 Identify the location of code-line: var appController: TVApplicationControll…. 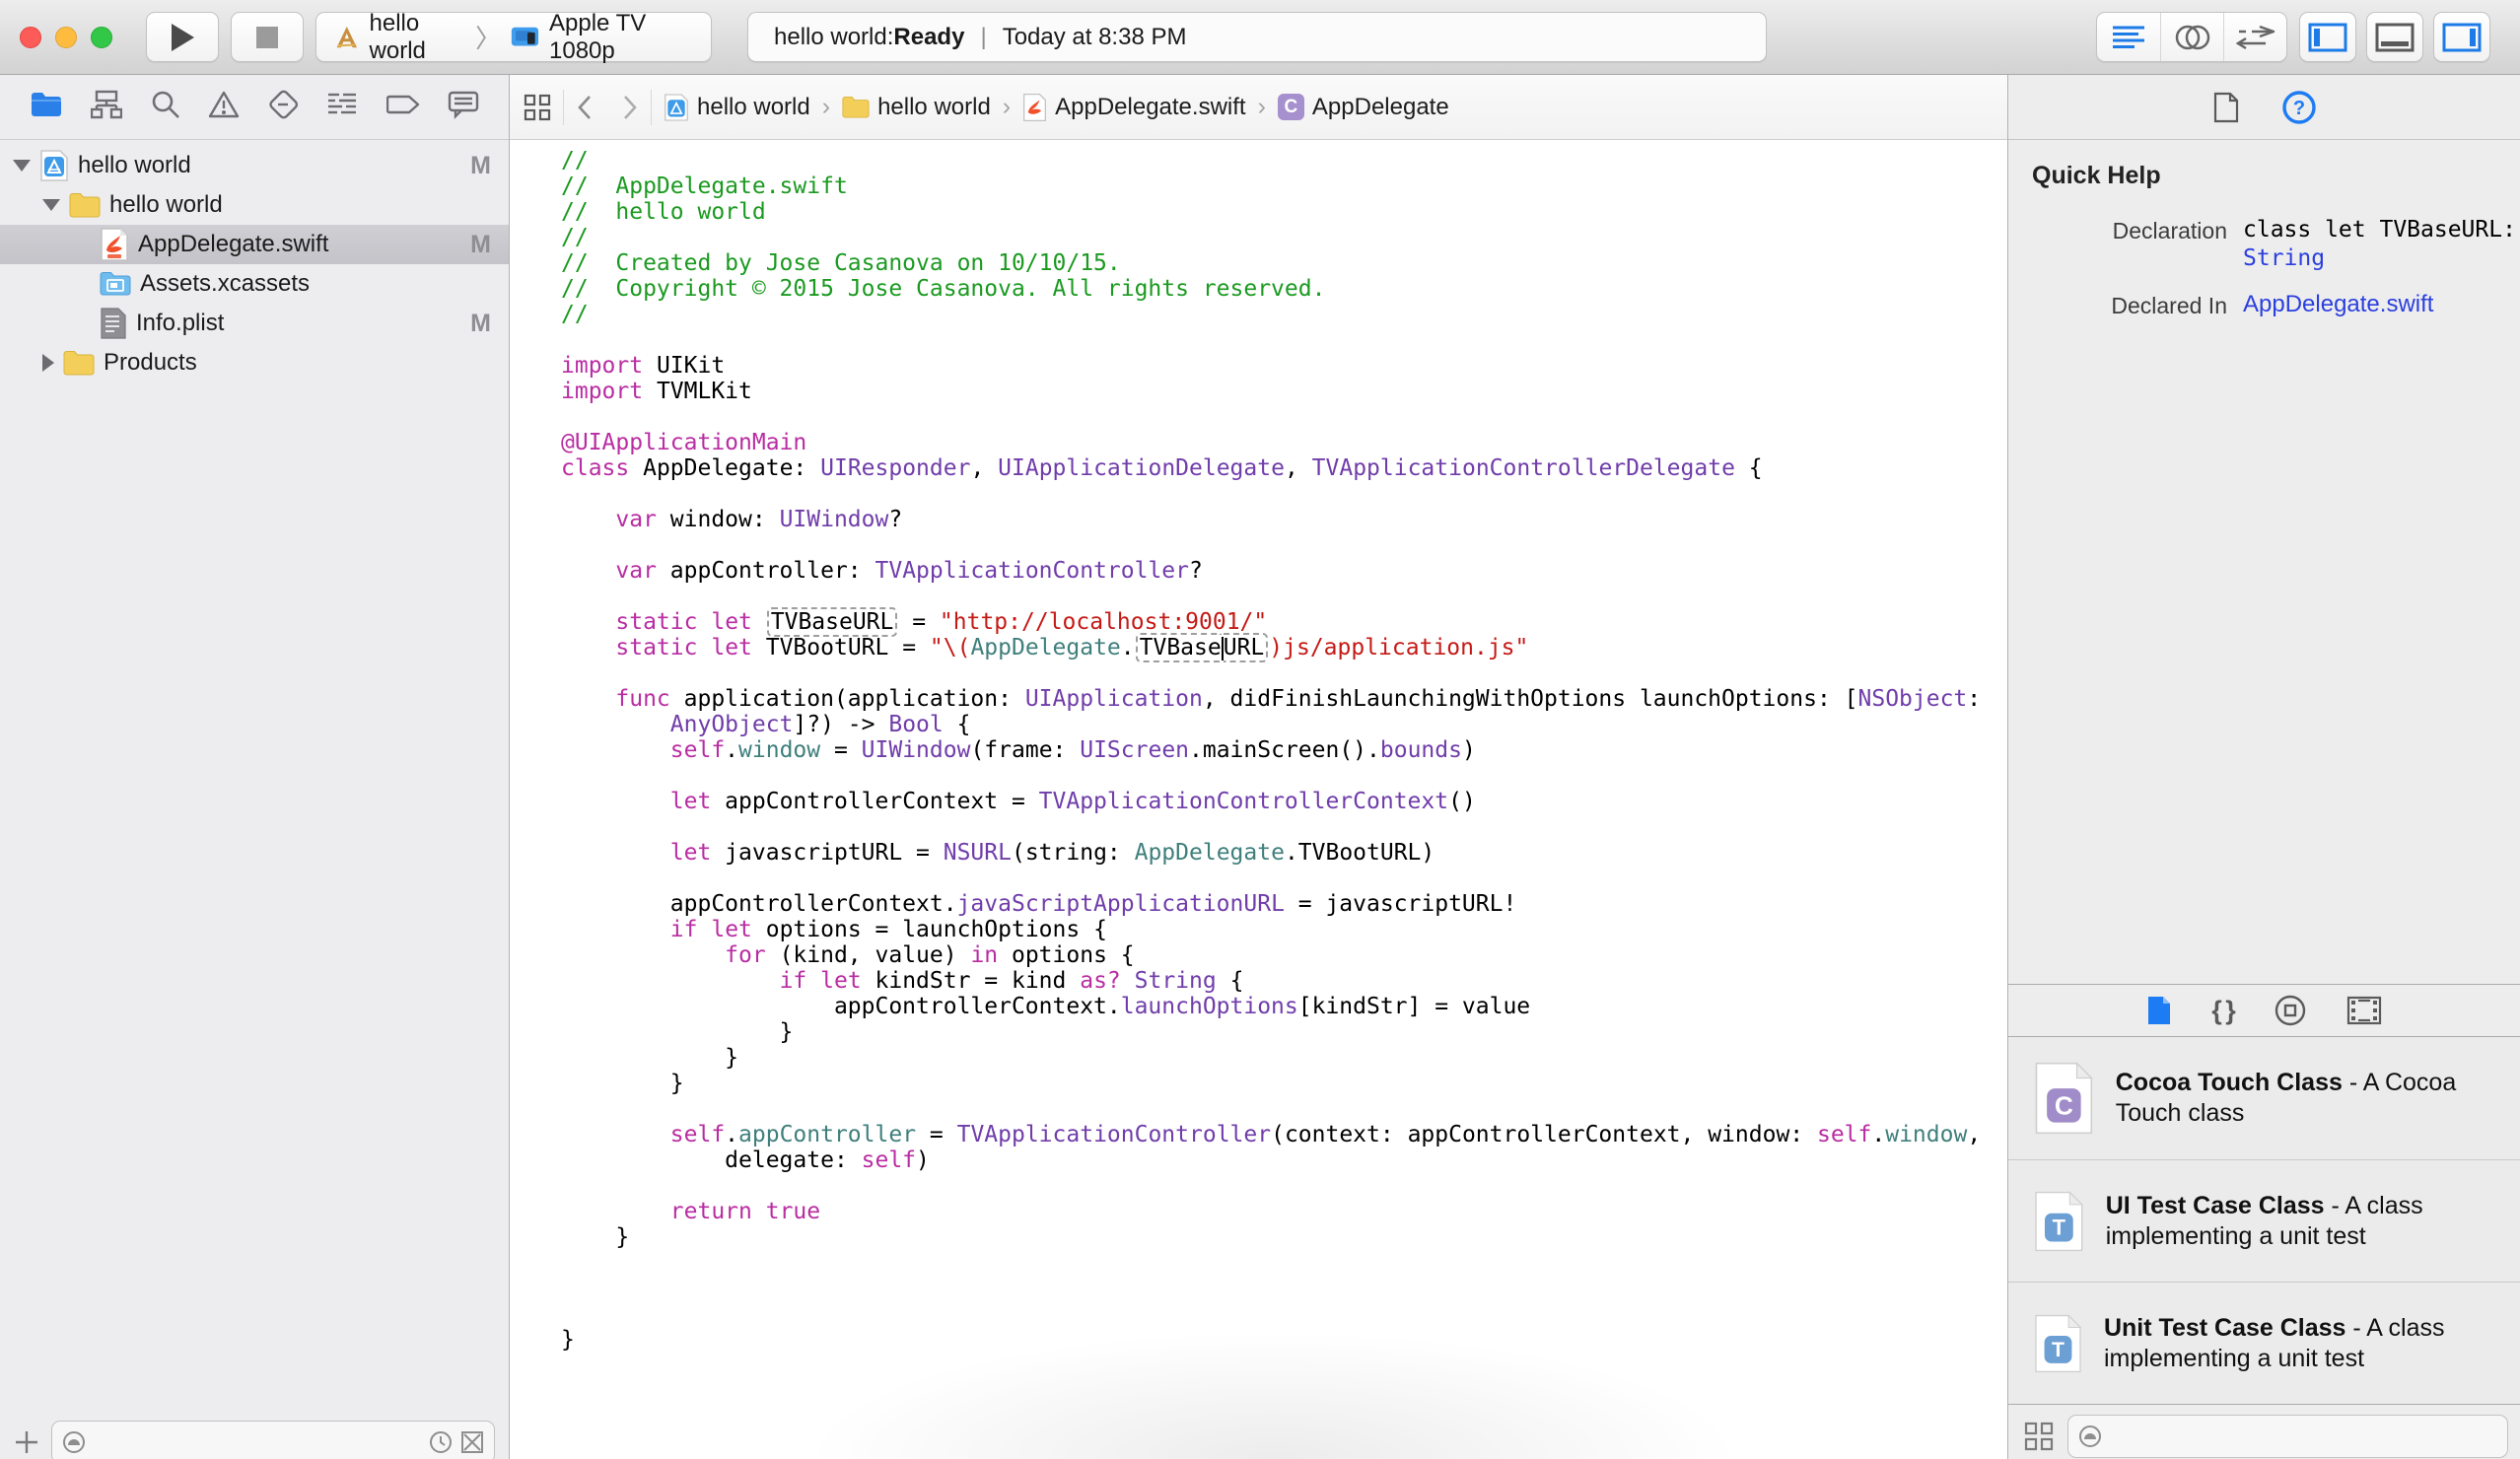
(909, 571).